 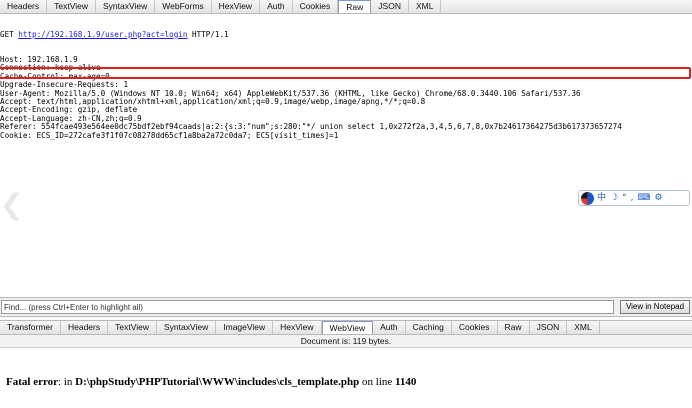 I want to click on request-url-link: http://192.168.1.9/user.php?act=login, so click(x=102, y=35).